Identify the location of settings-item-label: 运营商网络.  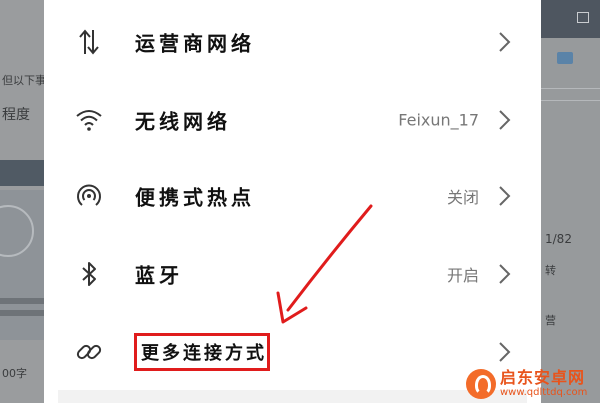
(195, 43).